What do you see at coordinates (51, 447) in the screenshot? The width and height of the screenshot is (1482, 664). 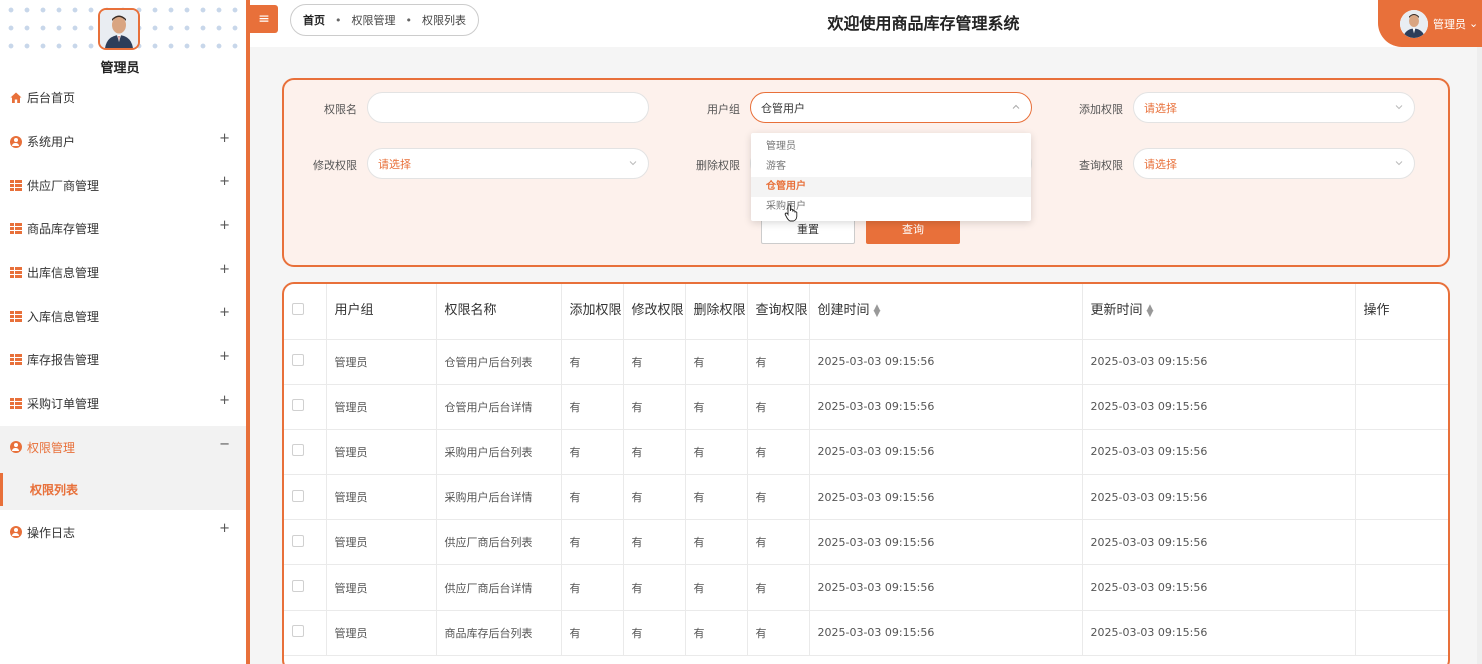 I see `sidebar-item-label: 权限管理` at bounding box center [51, 447].